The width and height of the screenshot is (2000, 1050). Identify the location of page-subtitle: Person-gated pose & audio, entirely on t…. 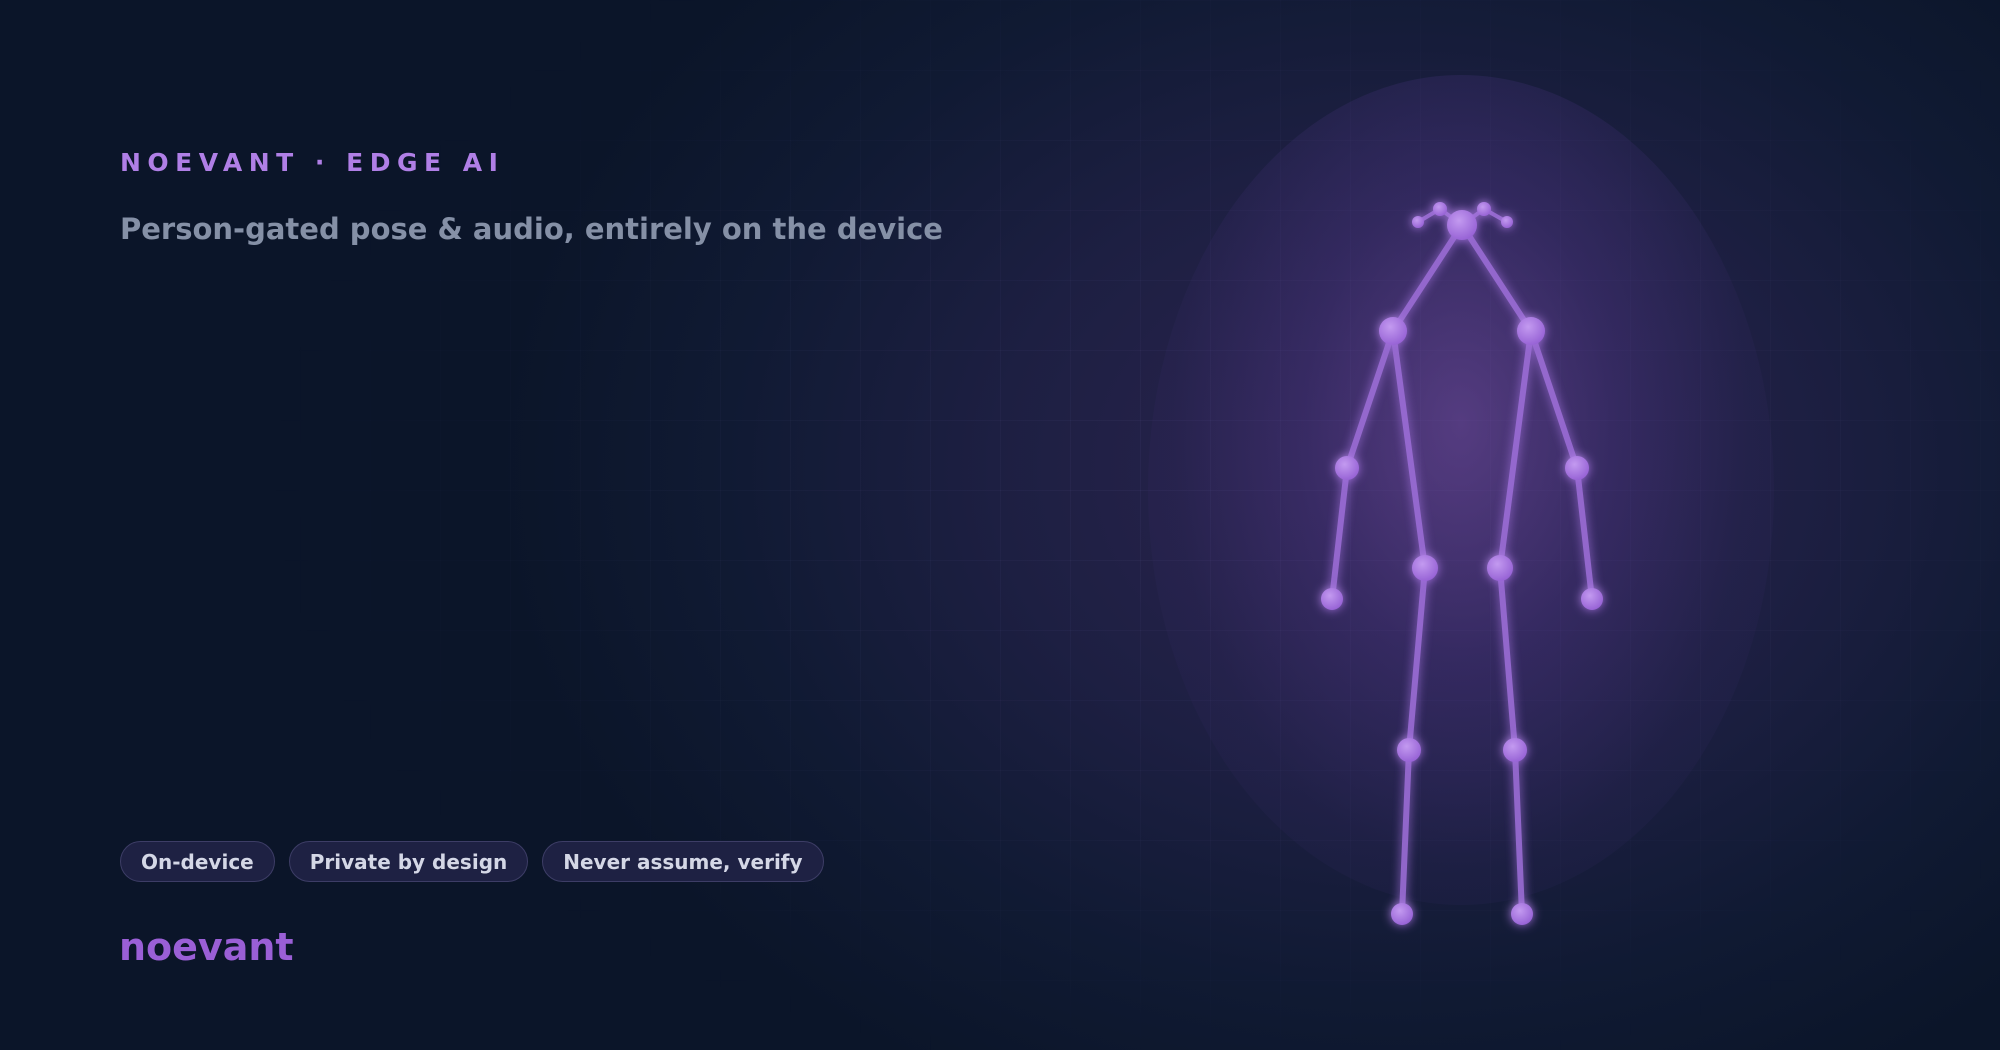
(531, 229).